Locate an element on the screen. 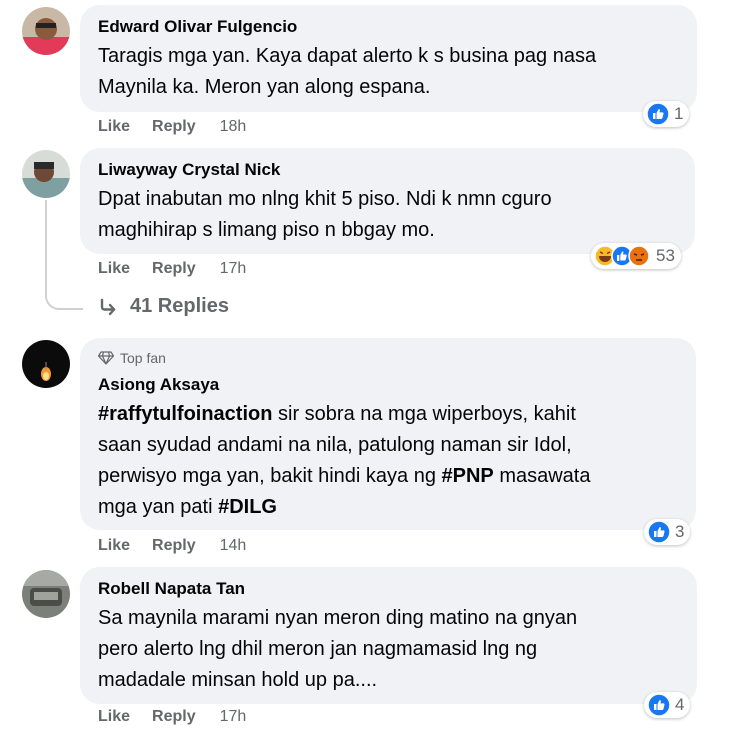 The height and width of the screenshot is (735, 750). top-fan-label: Top fan is located at coordinates (143, 358).